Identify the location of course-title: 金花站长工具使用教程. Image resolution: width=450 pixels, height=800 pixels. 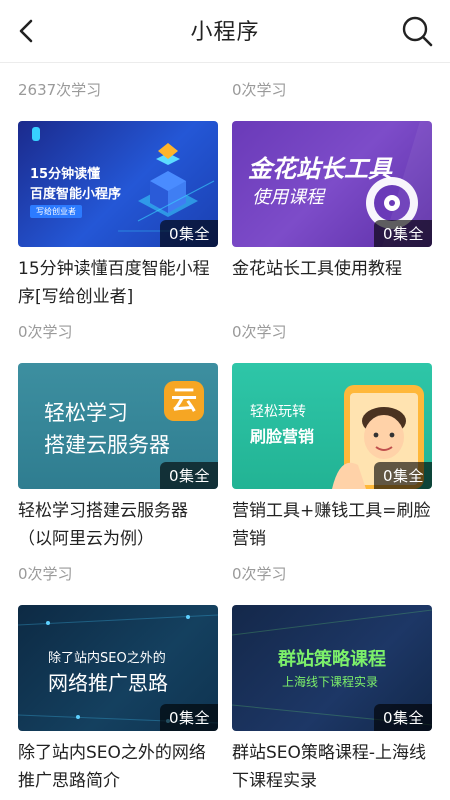
(332, 283).